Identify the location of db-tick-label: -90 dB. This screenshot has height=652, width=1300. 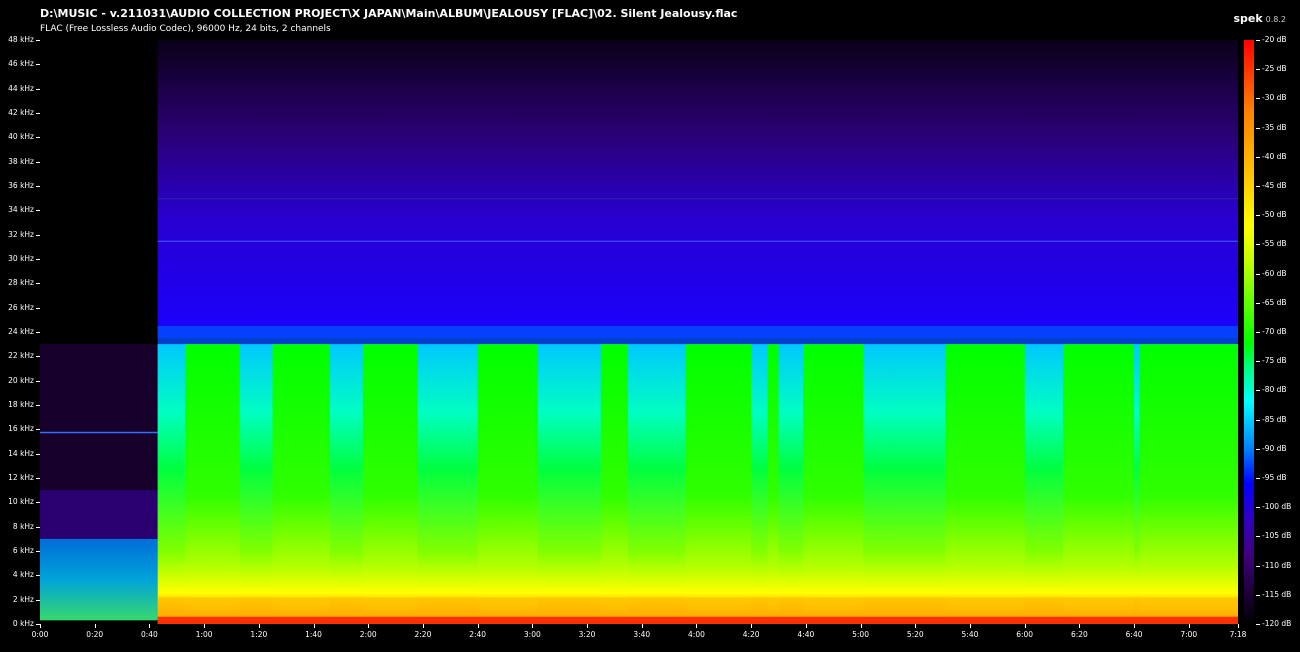
(1274, 448).